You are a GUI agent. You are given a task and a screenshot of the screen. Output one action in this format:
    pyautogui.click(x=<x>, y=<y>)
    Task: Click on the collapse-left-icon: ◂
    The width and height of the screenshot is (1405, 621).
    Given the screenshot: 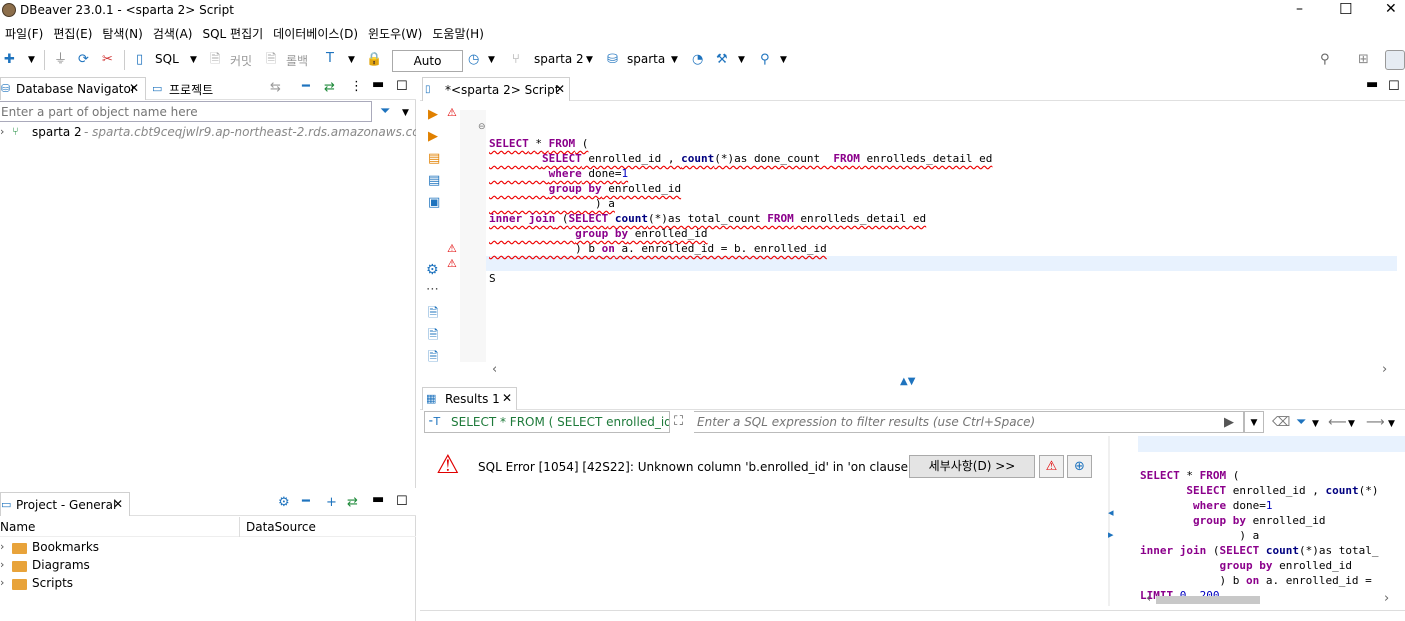 What is the action you would take?
    pyautogui.click(x=1111, y=512)
    